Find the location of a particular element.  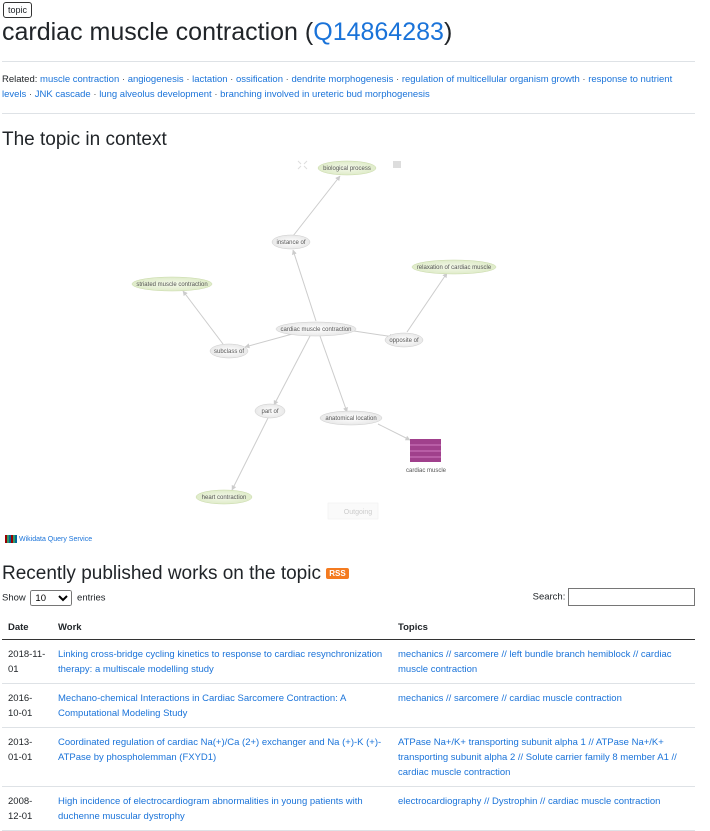

work-column-header: Work is located at coordinates (222, 628).